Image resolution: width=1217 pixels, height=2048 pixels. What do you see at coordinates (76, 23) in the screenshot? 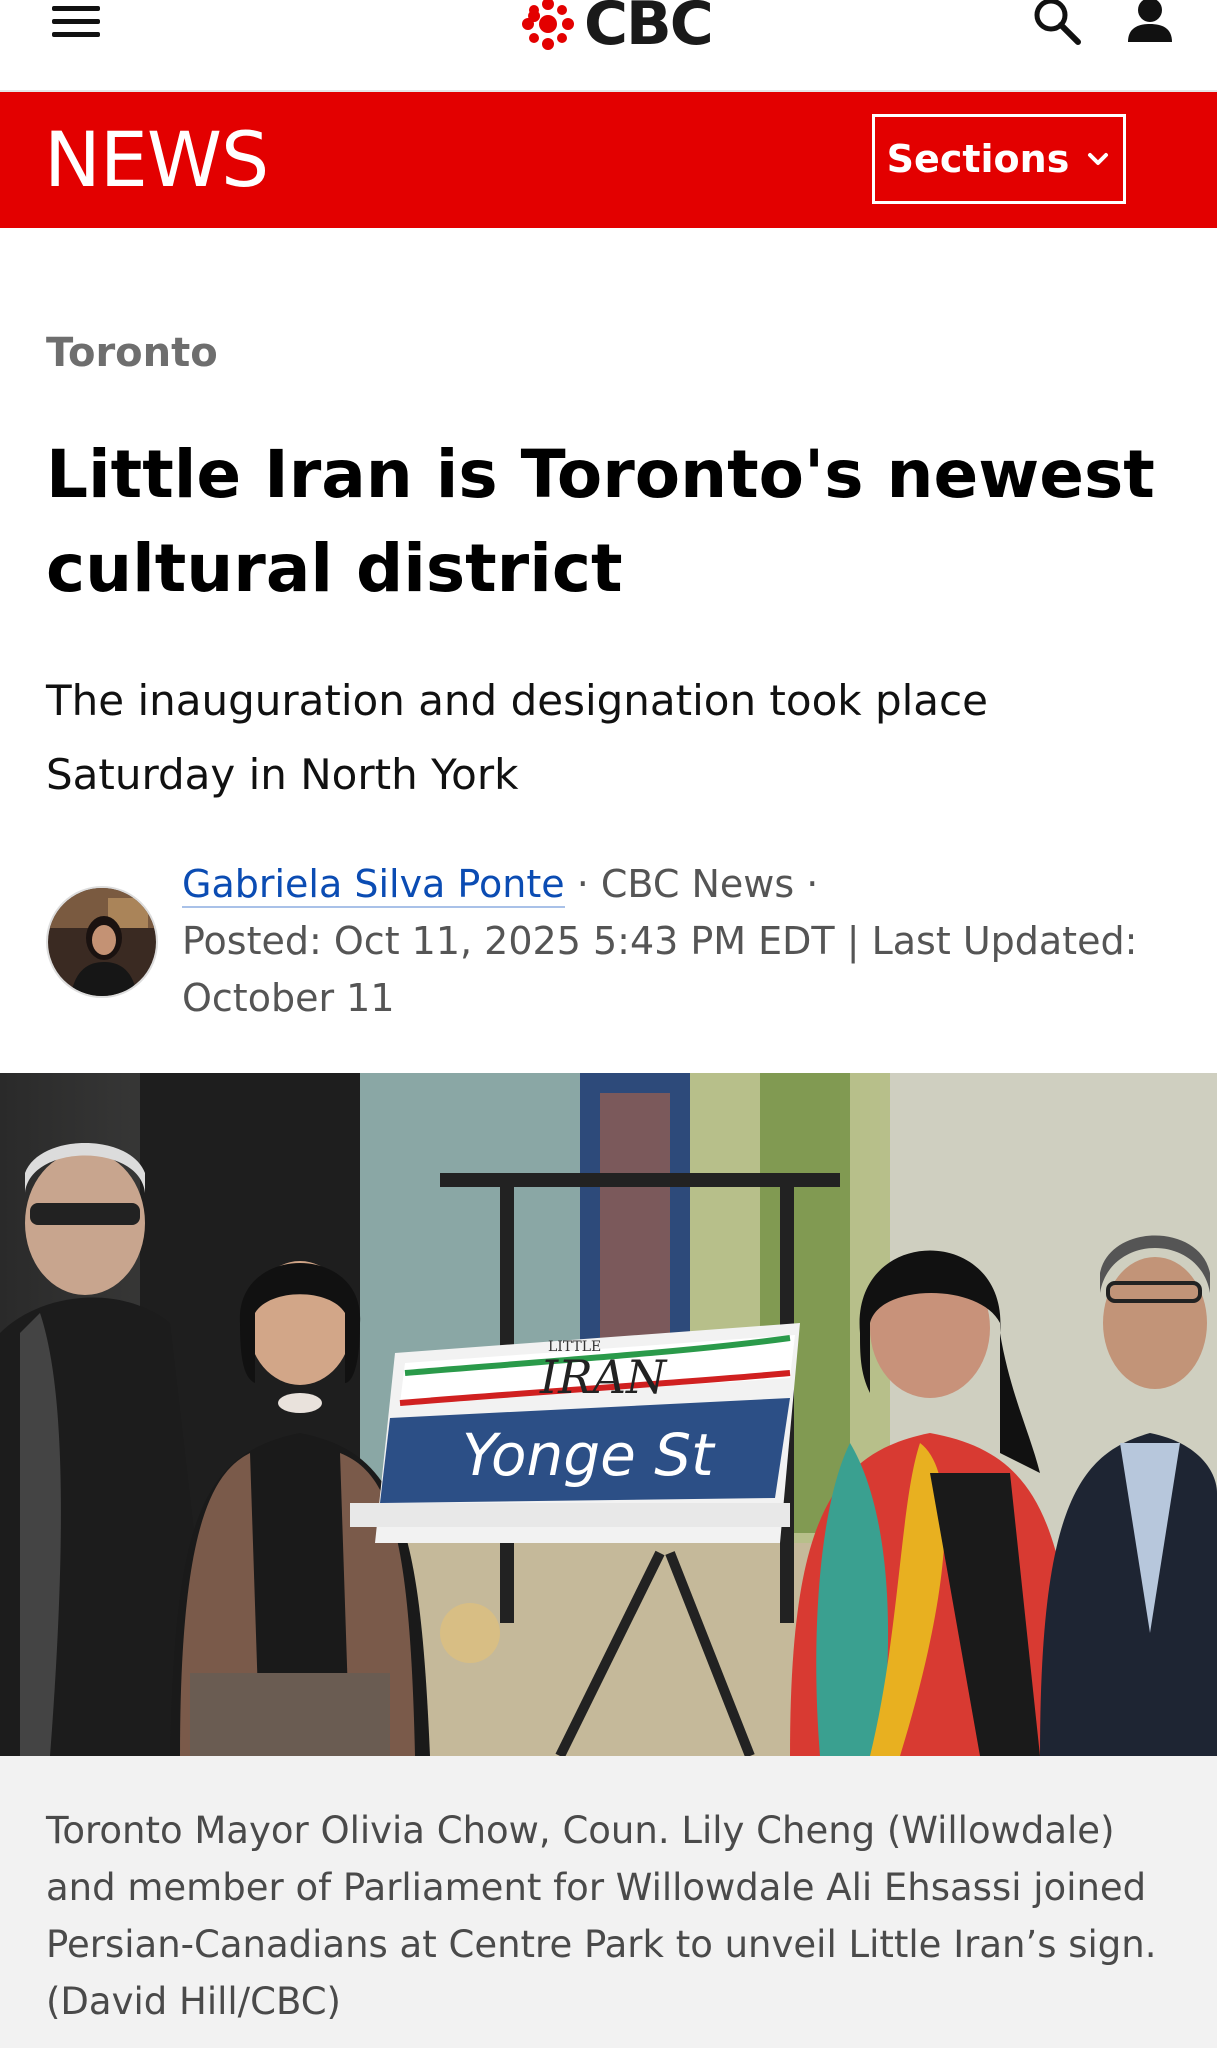
I see `hamburger-menu-icon` at bounding box center [76, 23].